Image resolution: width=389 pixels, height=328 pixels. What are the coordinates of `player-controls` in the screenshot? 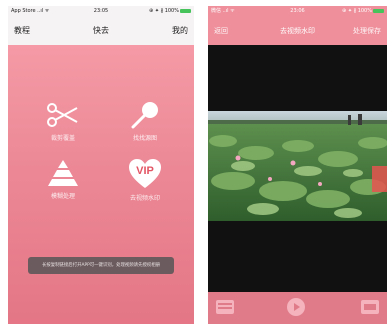 It's located at (297, 308).